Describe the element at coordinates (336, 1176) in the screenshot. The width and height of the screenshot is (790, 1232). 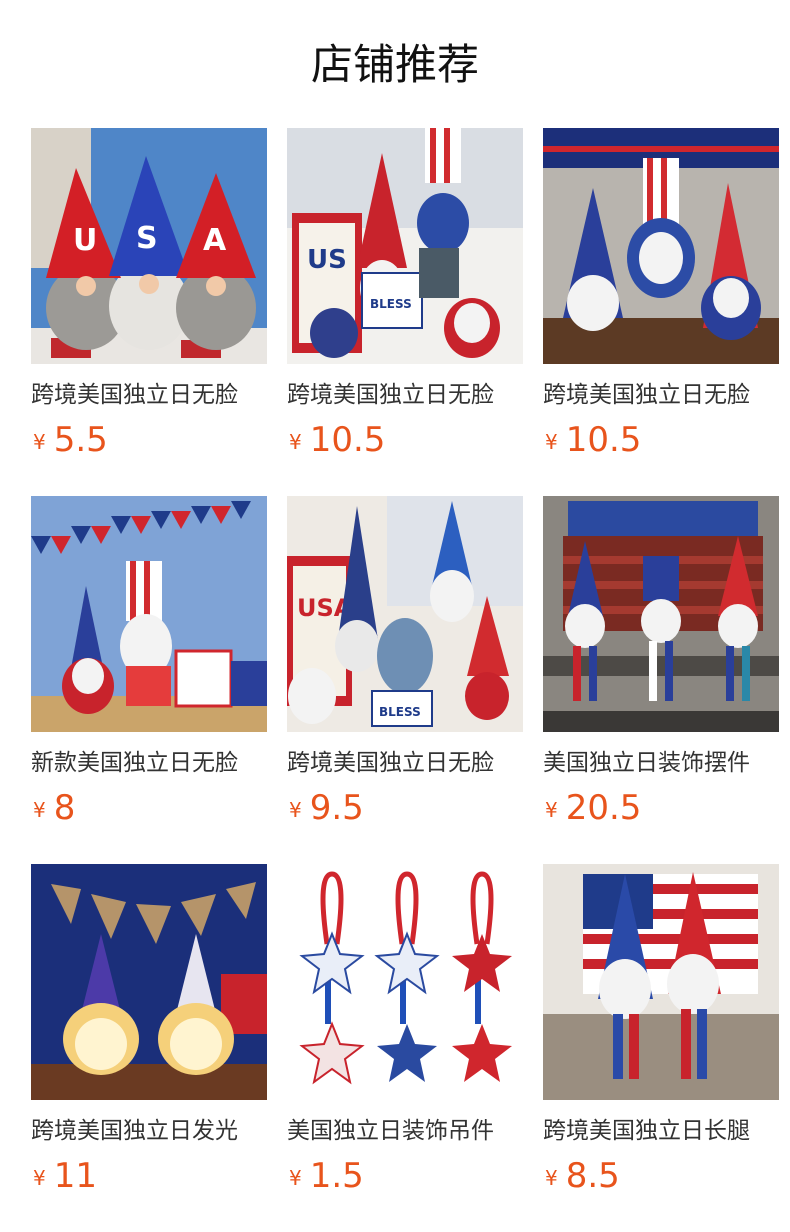
I see `price-value: 1.5` at that location.